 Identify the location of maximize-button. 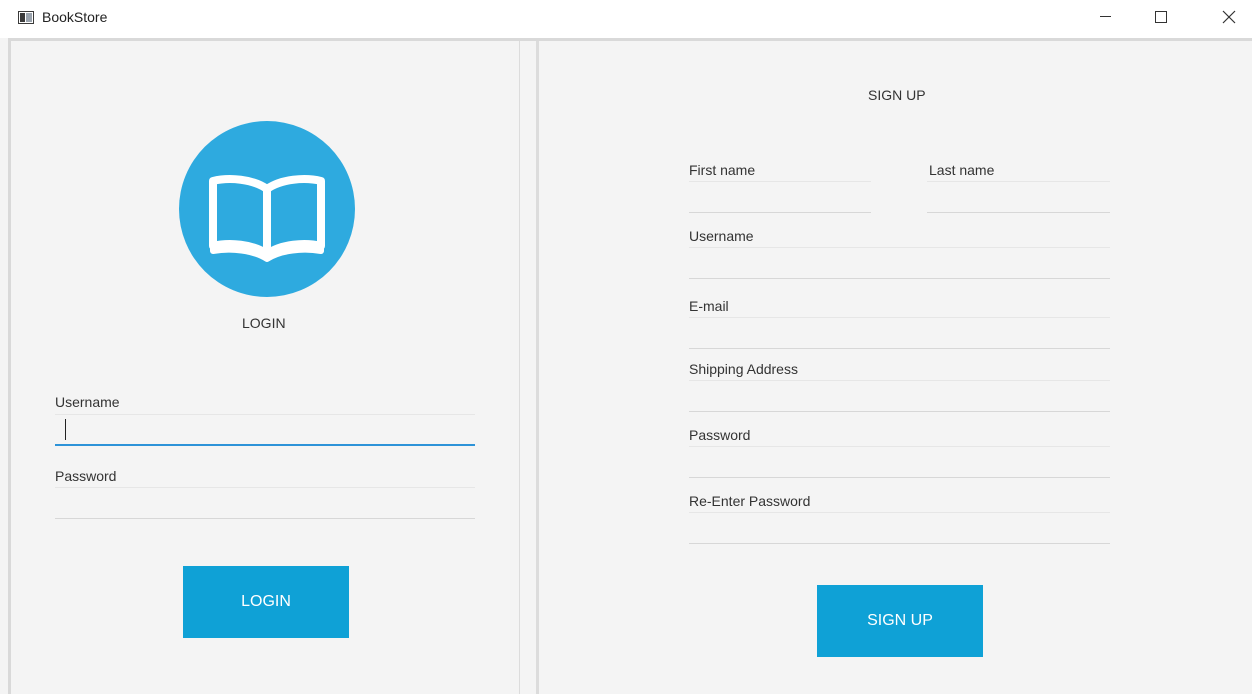
(1161, 17).